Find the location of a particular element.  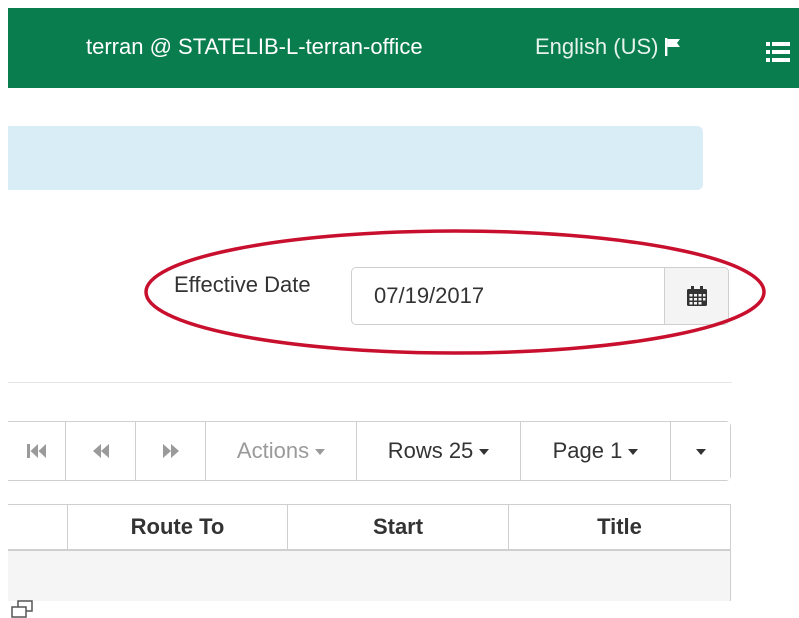

previous-page-button is located at coordinates (100, 451).